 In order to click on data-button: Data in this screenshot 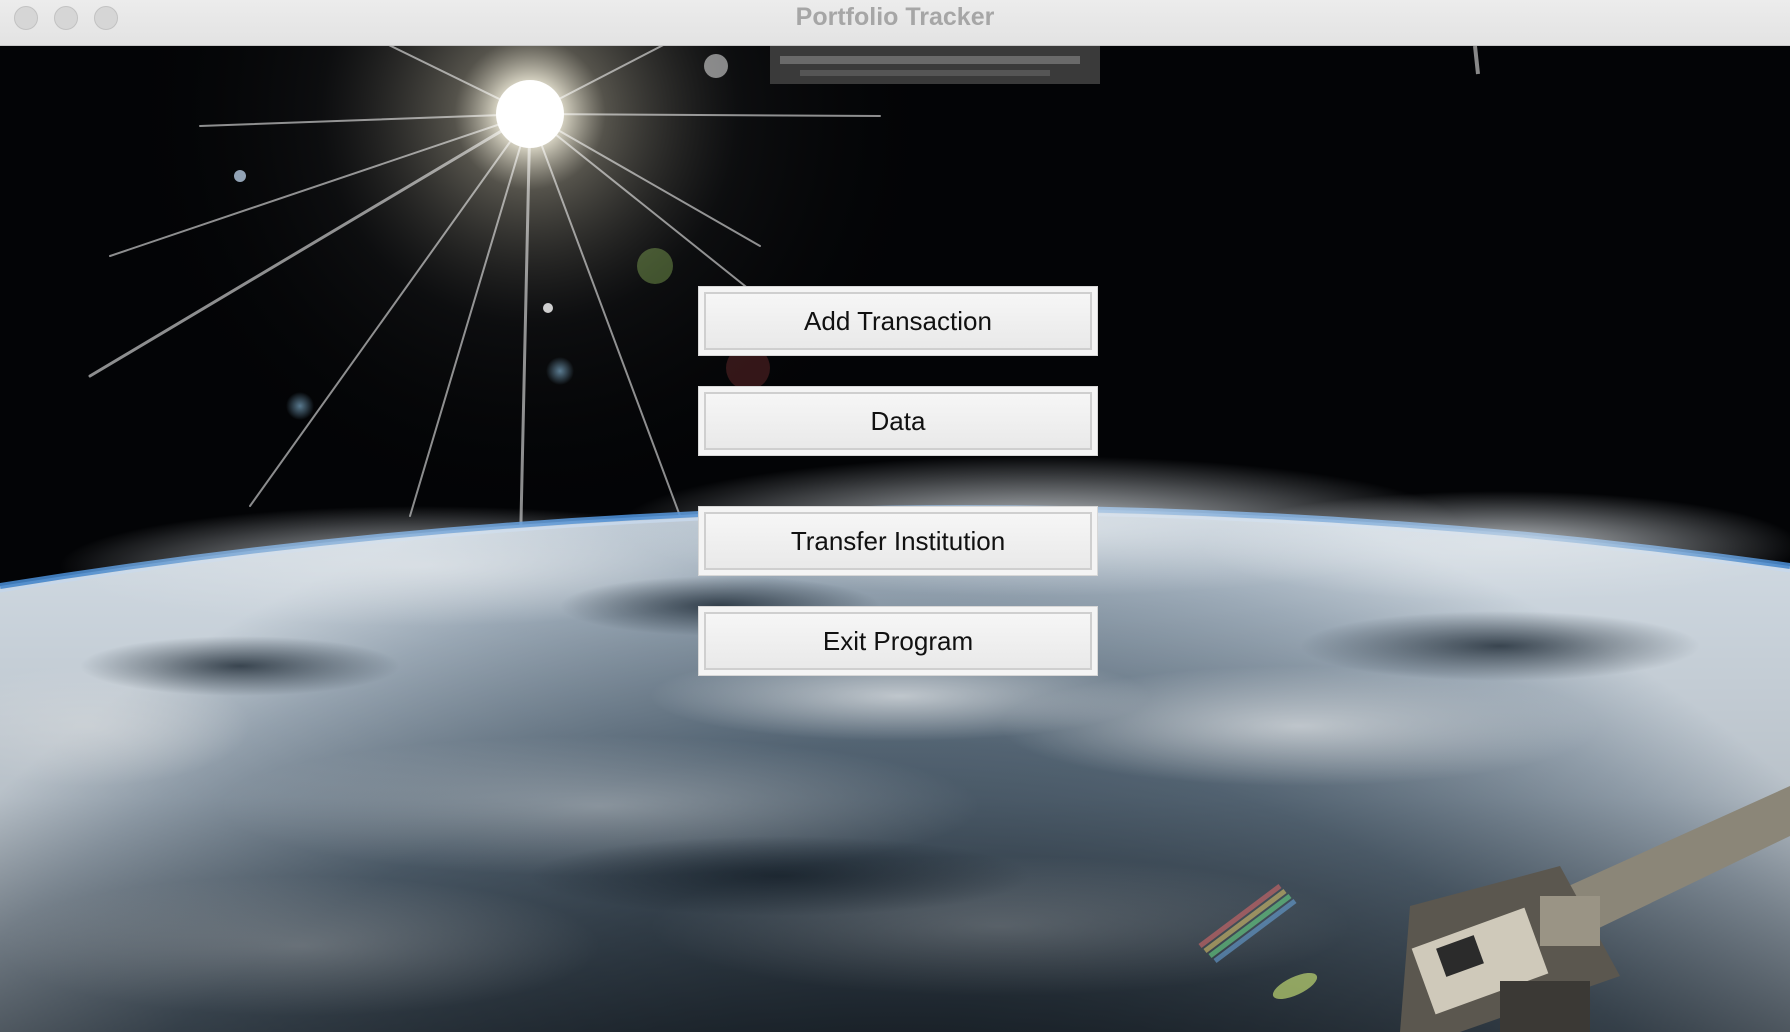, I will do `click(898, 421)`.